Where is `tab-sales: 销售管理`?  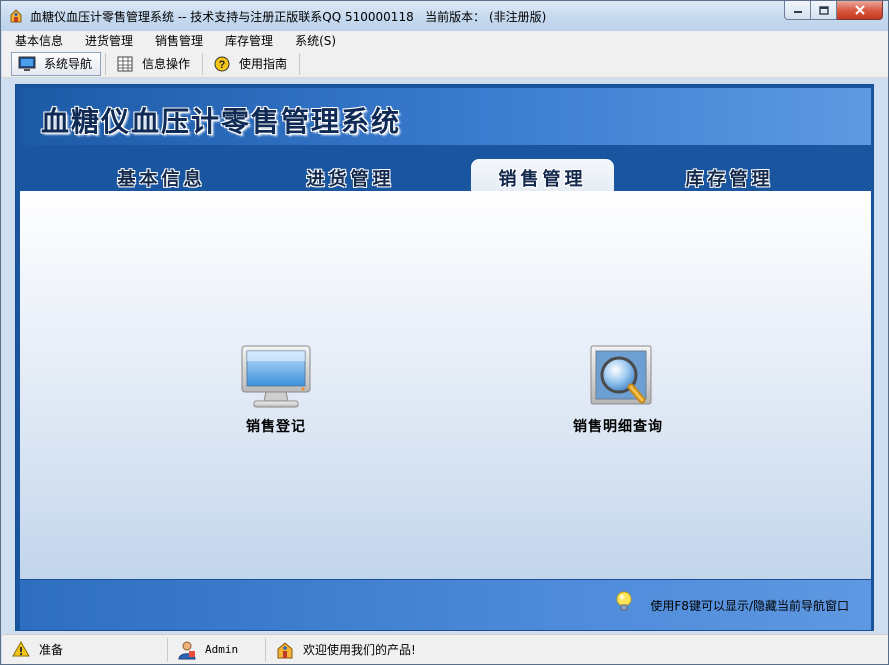 tab-sales: 销售管理 is located at coordinates (542, 175).